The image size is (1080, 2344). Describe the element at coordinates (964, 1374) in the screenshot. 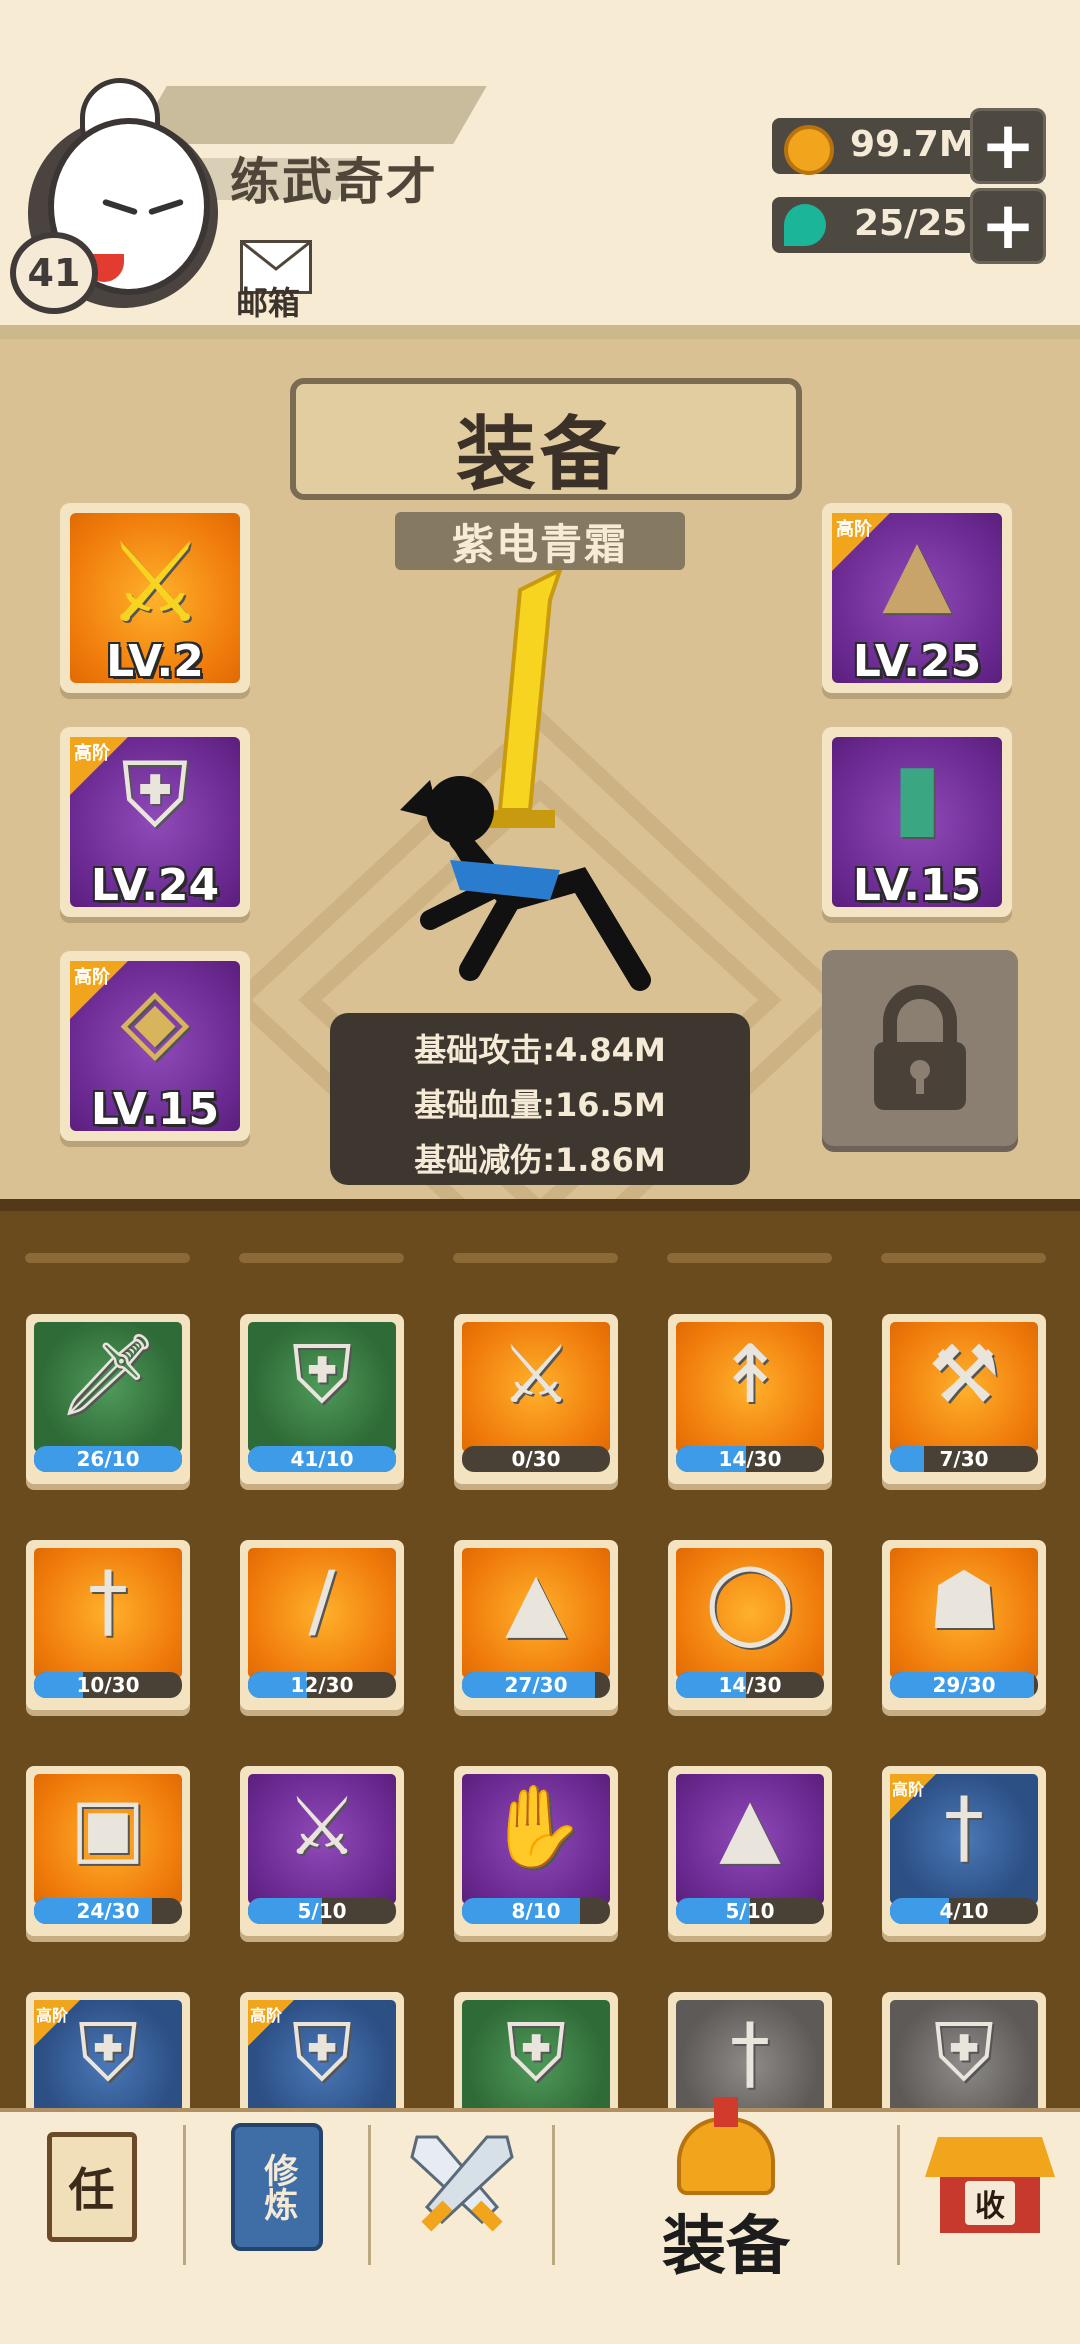

I see `hammer-icon: ⚒` at that location.